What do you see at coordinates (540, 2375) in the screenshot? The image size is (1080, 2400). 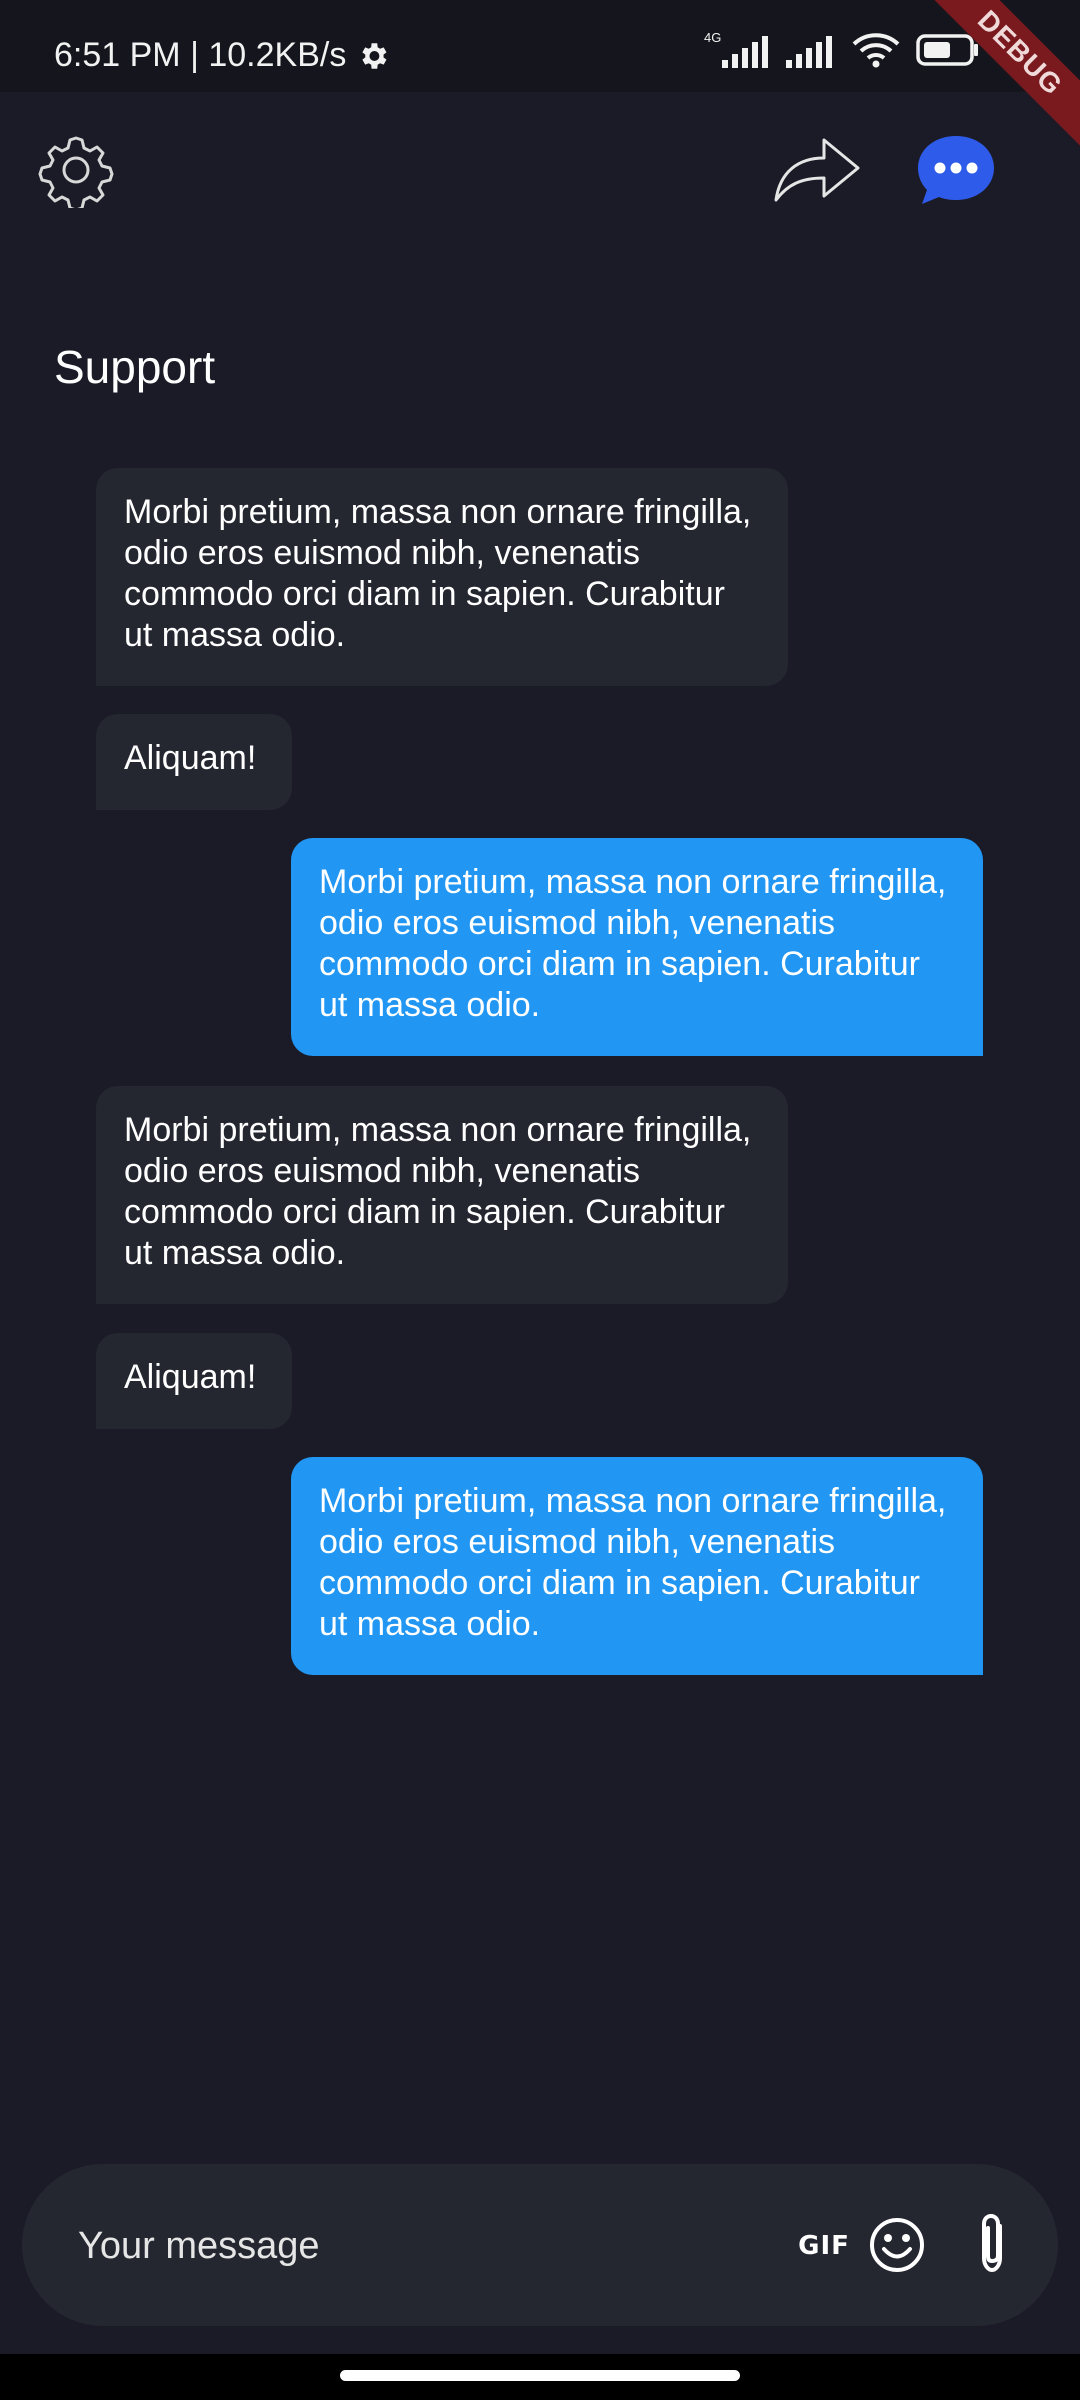 I see `home-gesture-pill` at bounding box center [540, 2375].